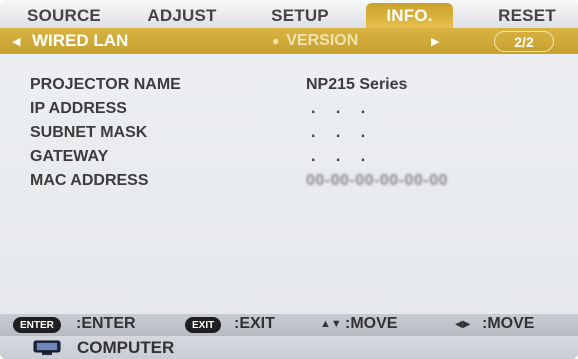 The image size is (578, 359). What do you see at coordinates (290, 111) in the screenshot?
I see `info-row-ip-address: IP ADDRESS . . .` at bounding box center [290, 111].